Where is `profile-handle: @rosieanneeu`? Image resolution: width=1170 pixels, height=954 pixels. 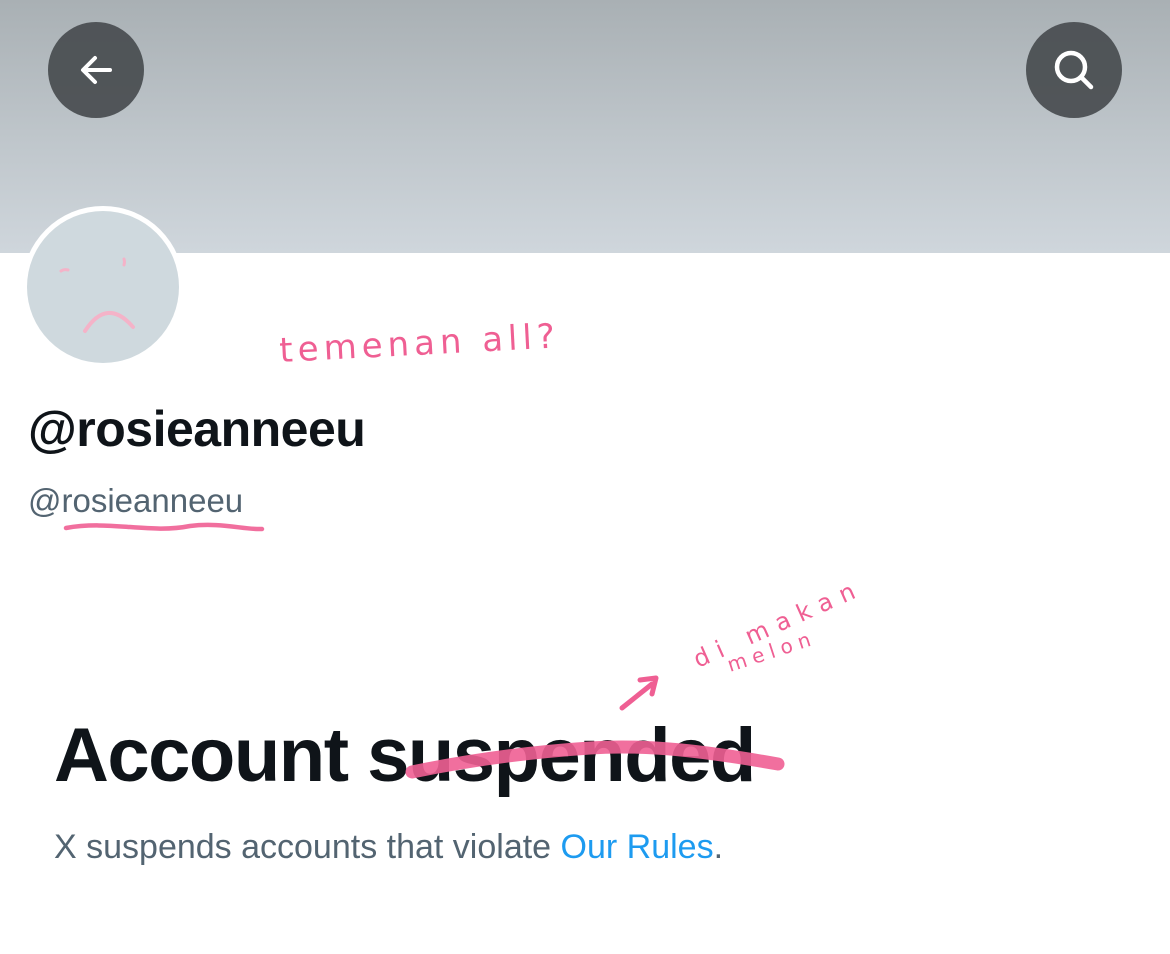
profile-handle: @rosieanneeu is located at coordinates (136, 500).